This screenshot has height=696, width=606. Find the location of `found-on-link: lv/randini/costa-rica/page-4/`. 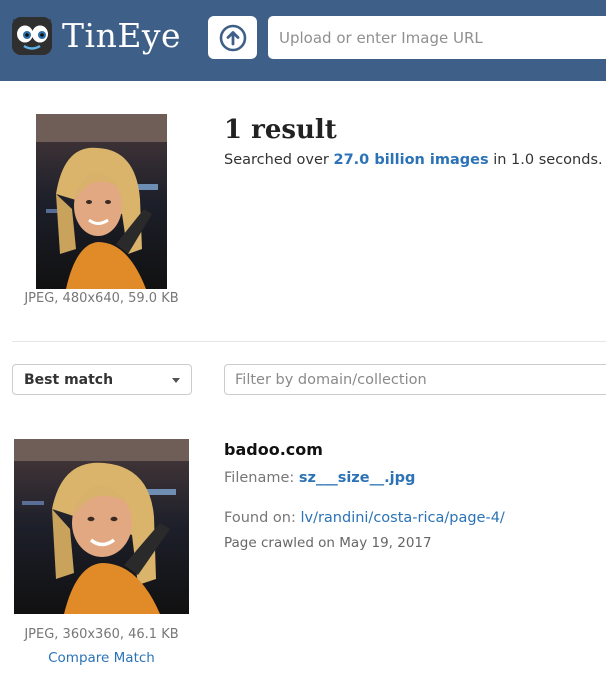

found-on-link: lv/randini/costa-rica/page-4/ is located at coordinates (402, 518).